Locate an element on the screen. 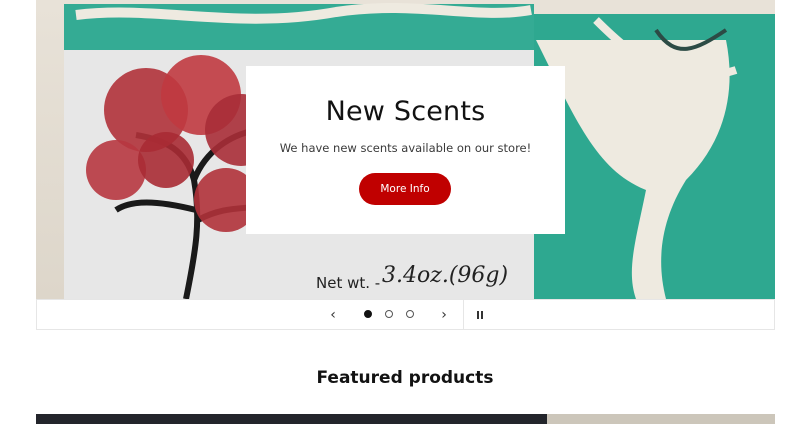  chevron-right-icon: › is located at coordinates (444, 314).